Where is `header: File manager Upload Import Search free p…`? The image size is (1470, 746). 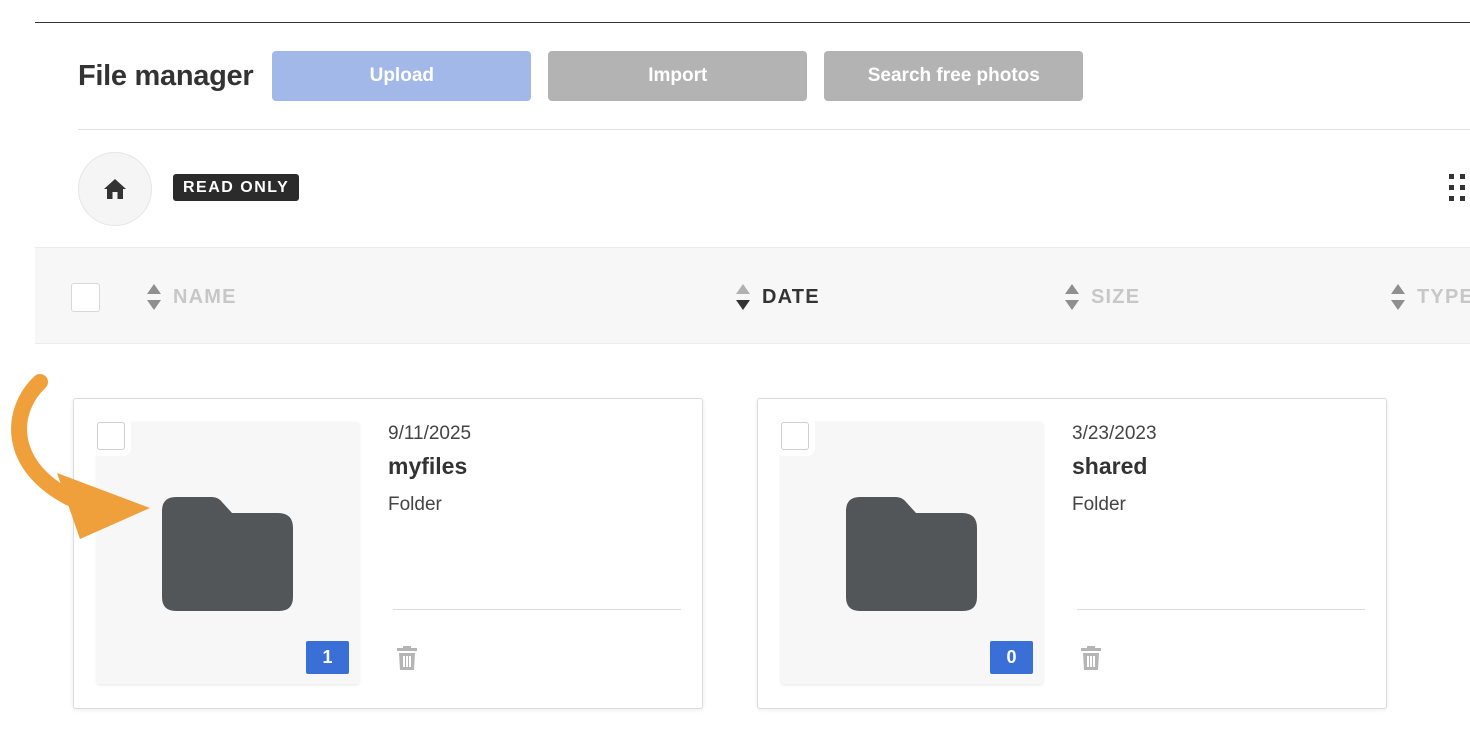 header: File manager Upload Import Search free p… is located at coordinates (589, 76).